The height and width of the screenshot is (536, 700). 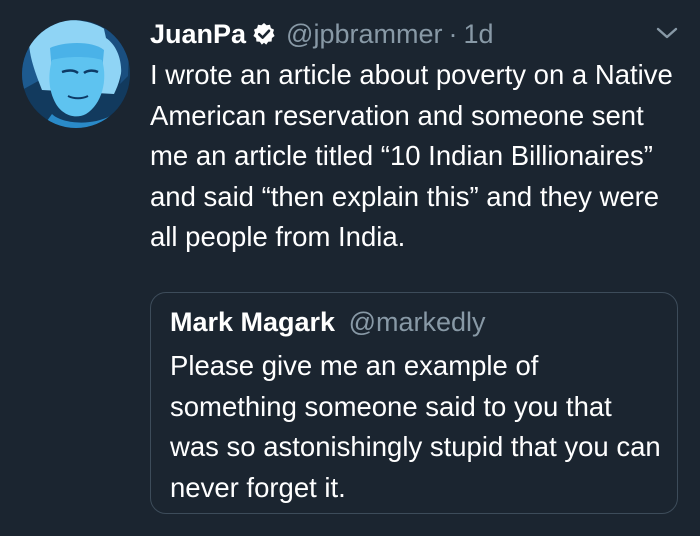 What do you see at coordinates (417, 322) in the screenshot?
I see `quoted-author-handle: @markedly` at bounding box center [417, 322].